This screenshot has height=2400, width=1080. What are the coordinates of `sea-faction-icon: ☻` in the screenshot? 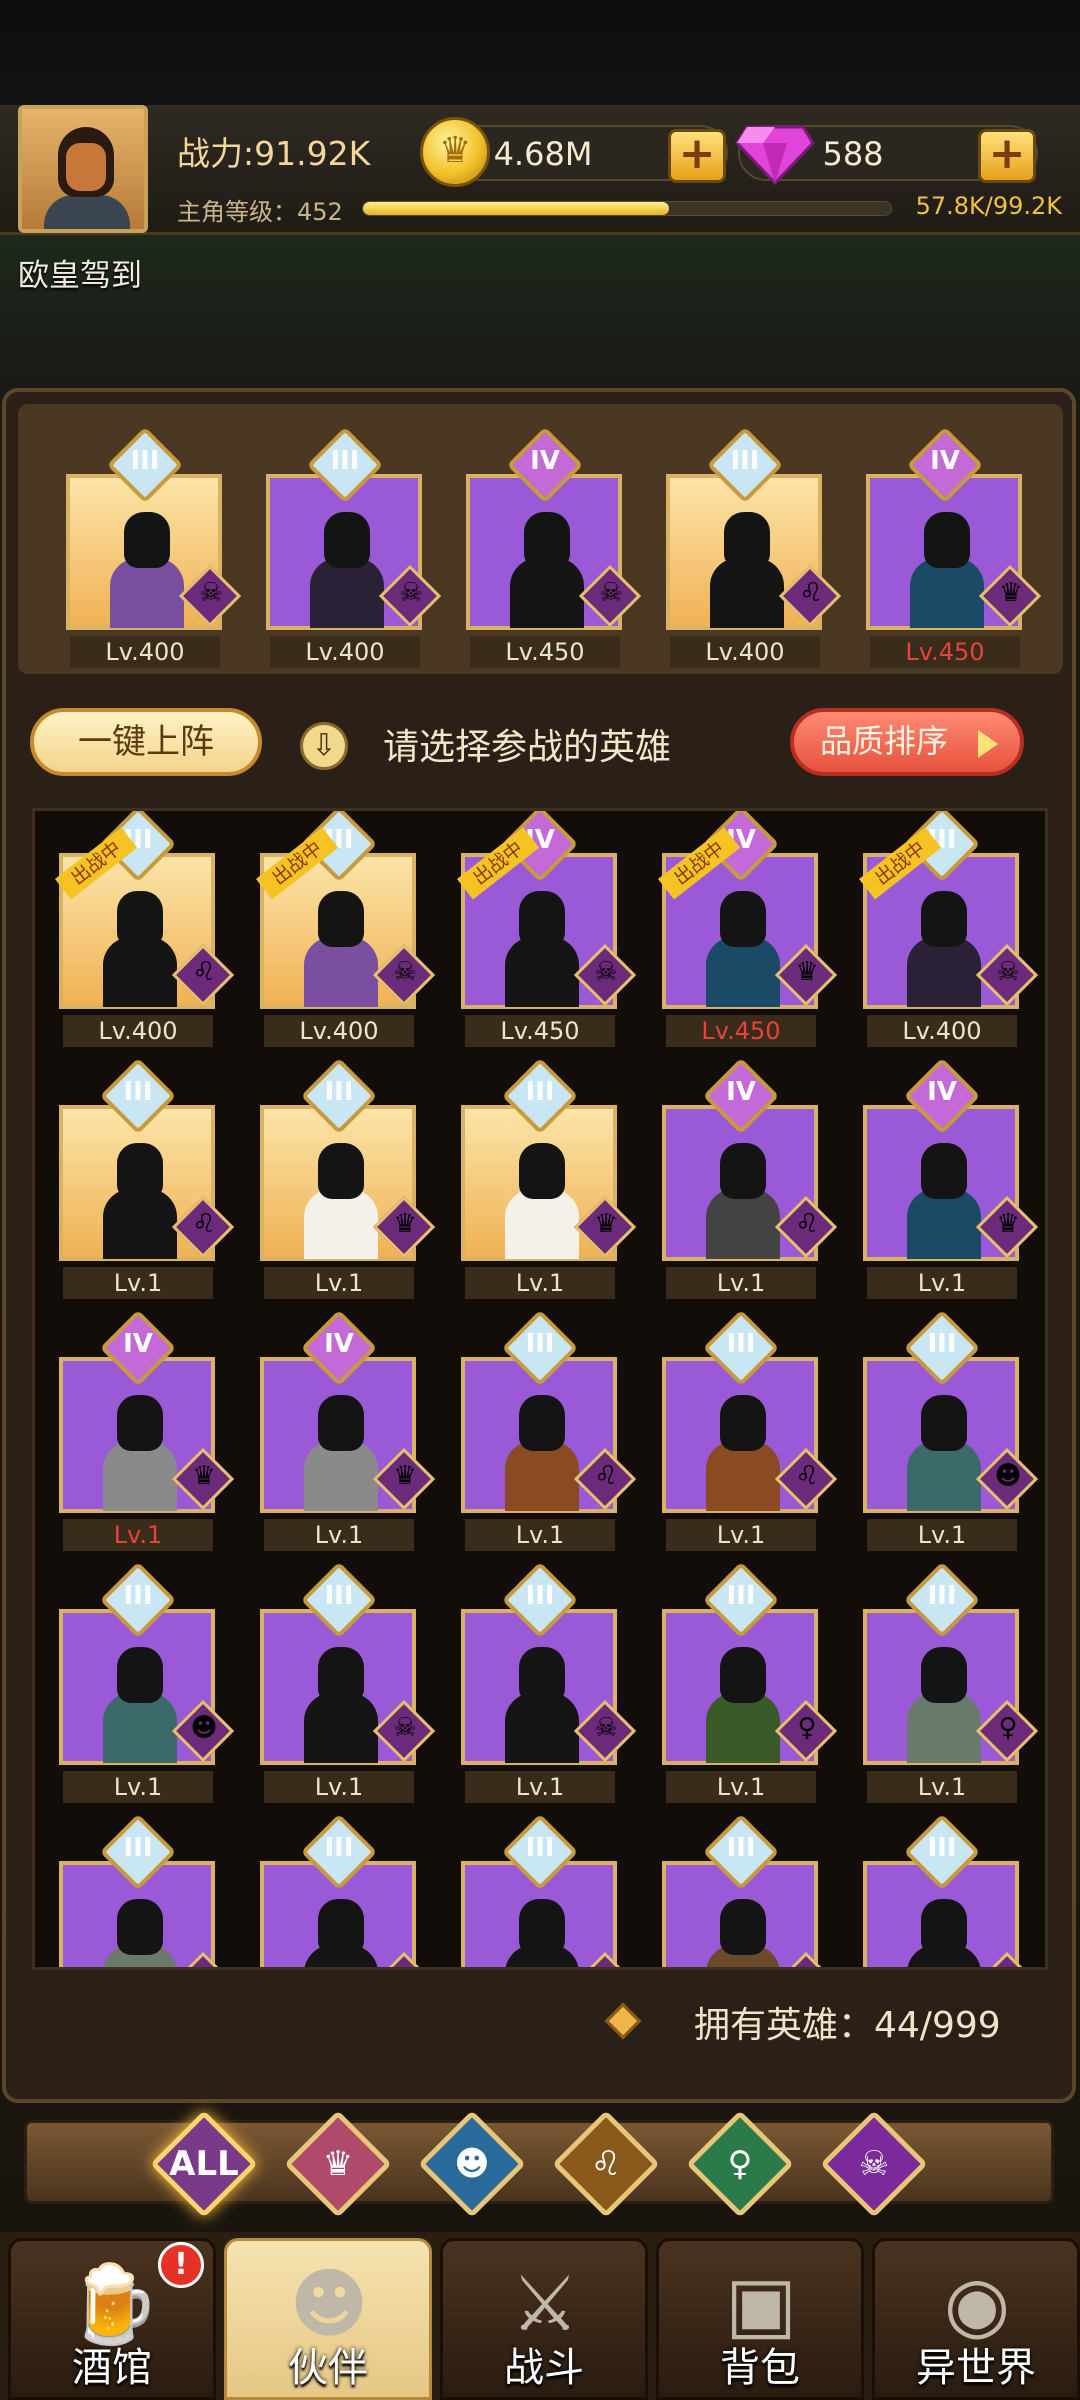 It's located at (1007, 1479).